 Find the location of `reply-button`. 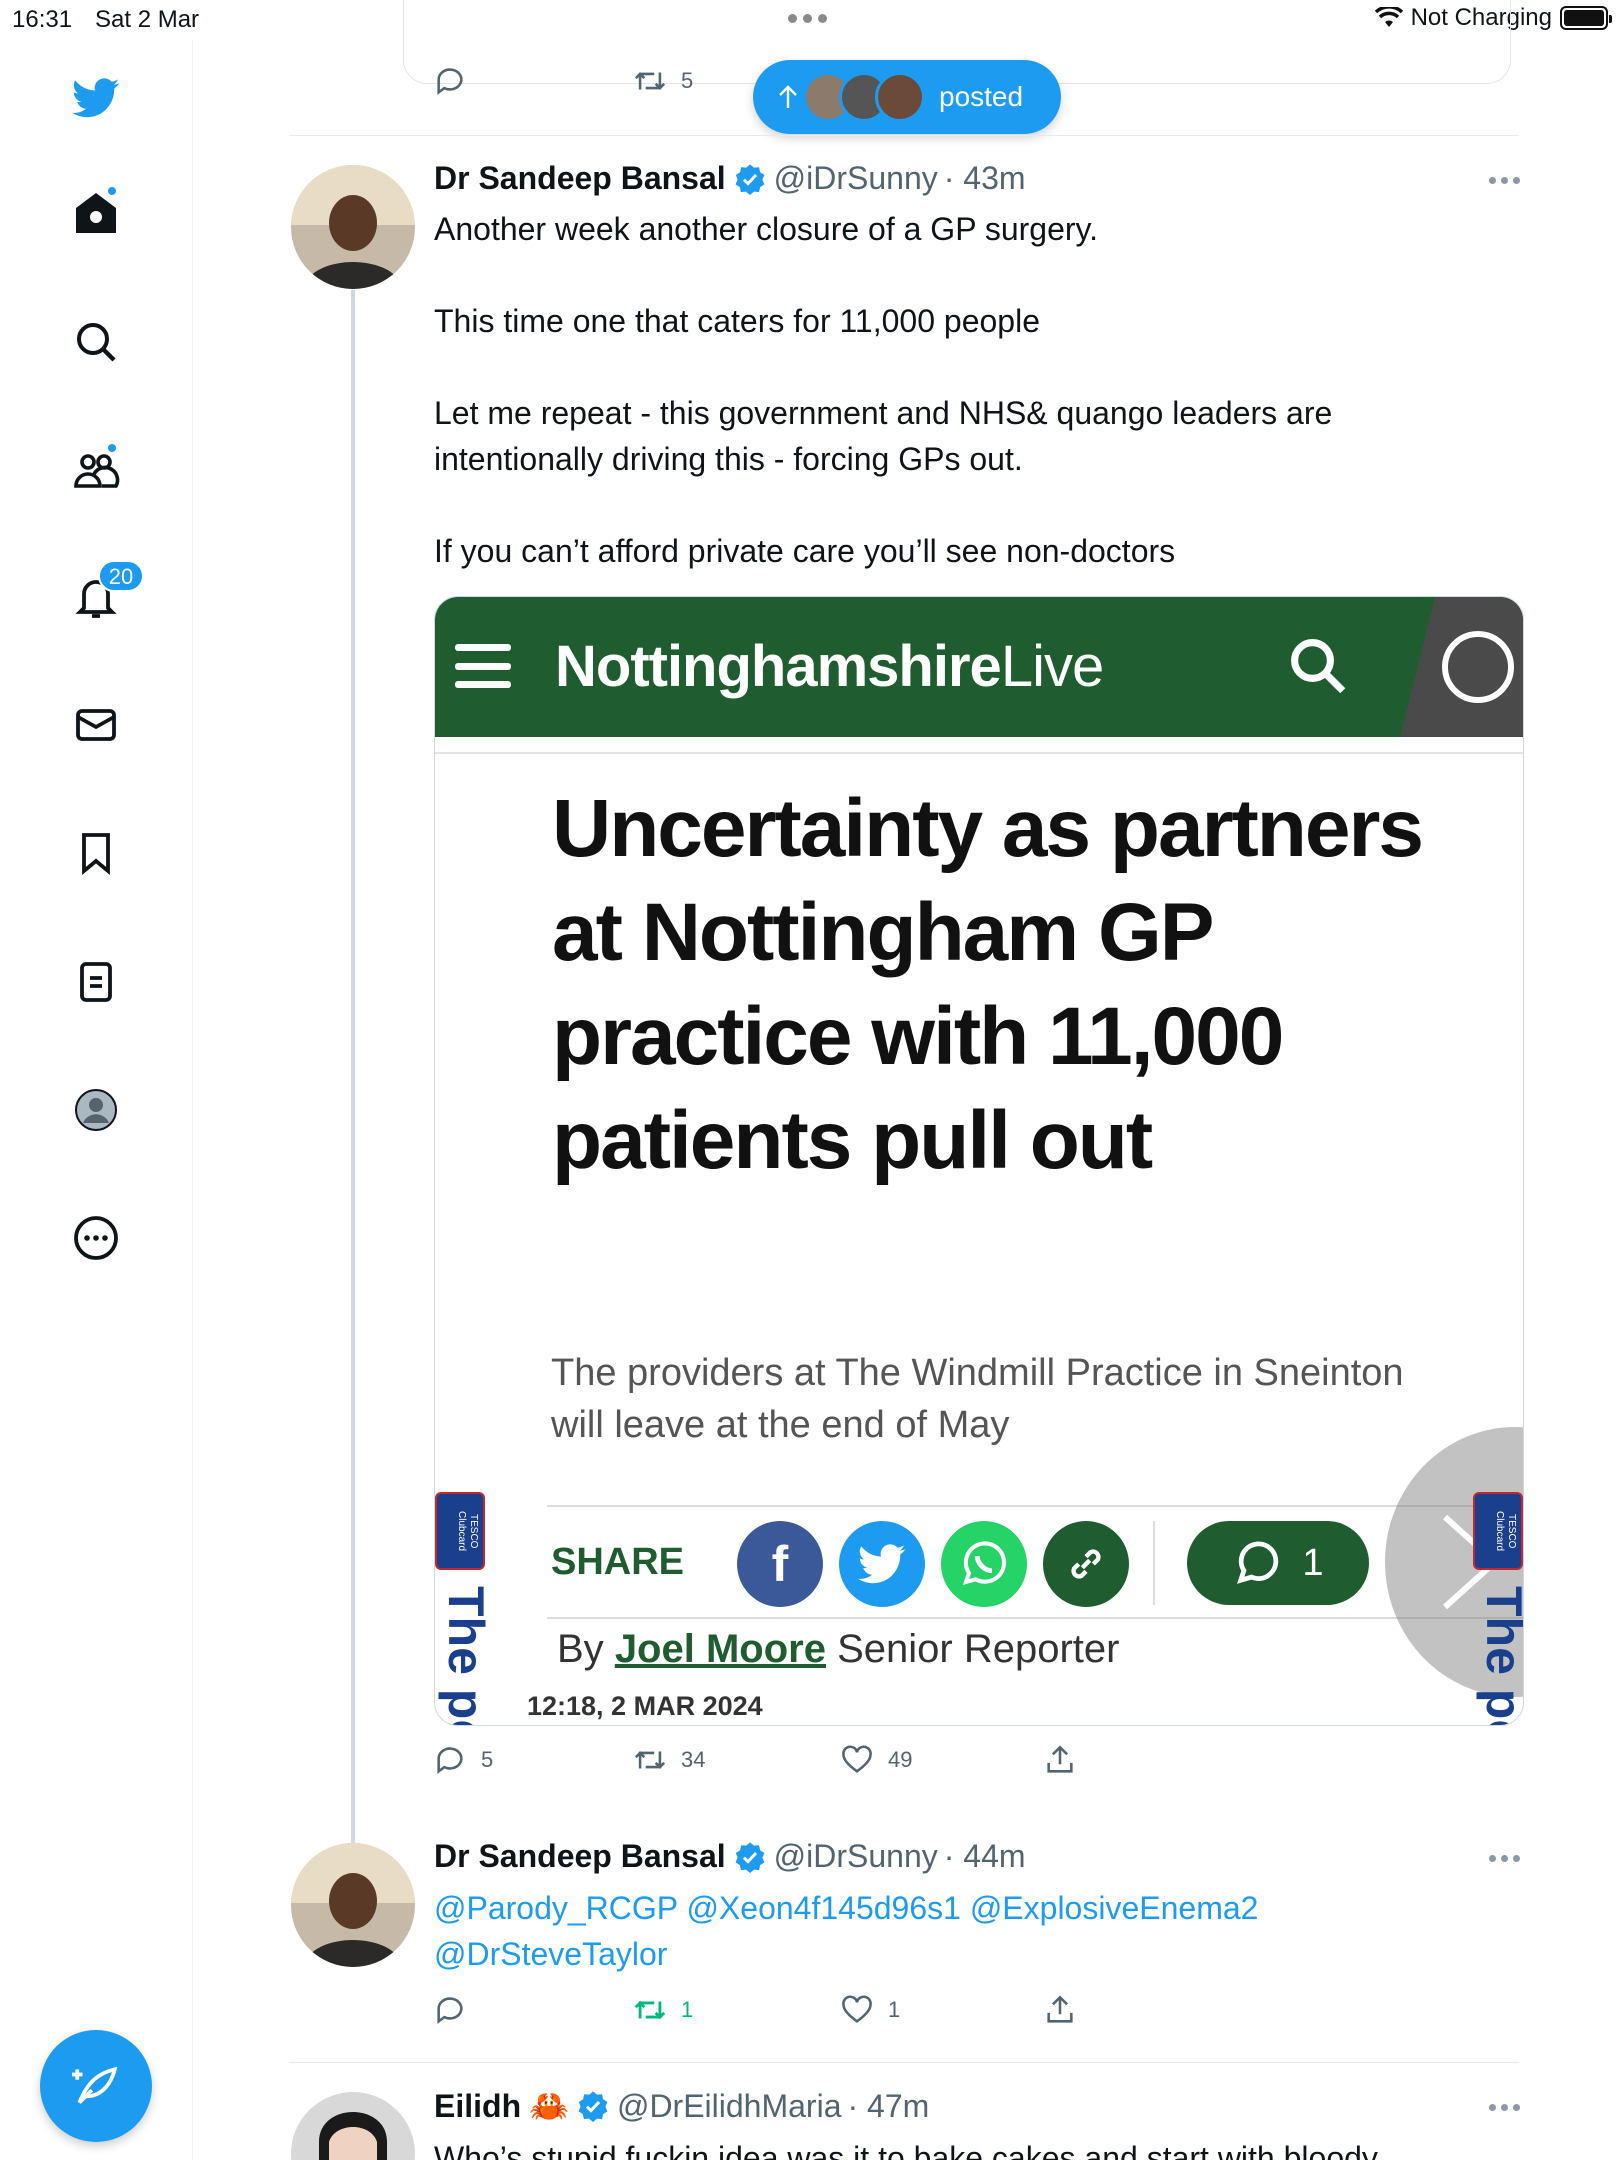

reply-button is located at coordinates (450, 2010).